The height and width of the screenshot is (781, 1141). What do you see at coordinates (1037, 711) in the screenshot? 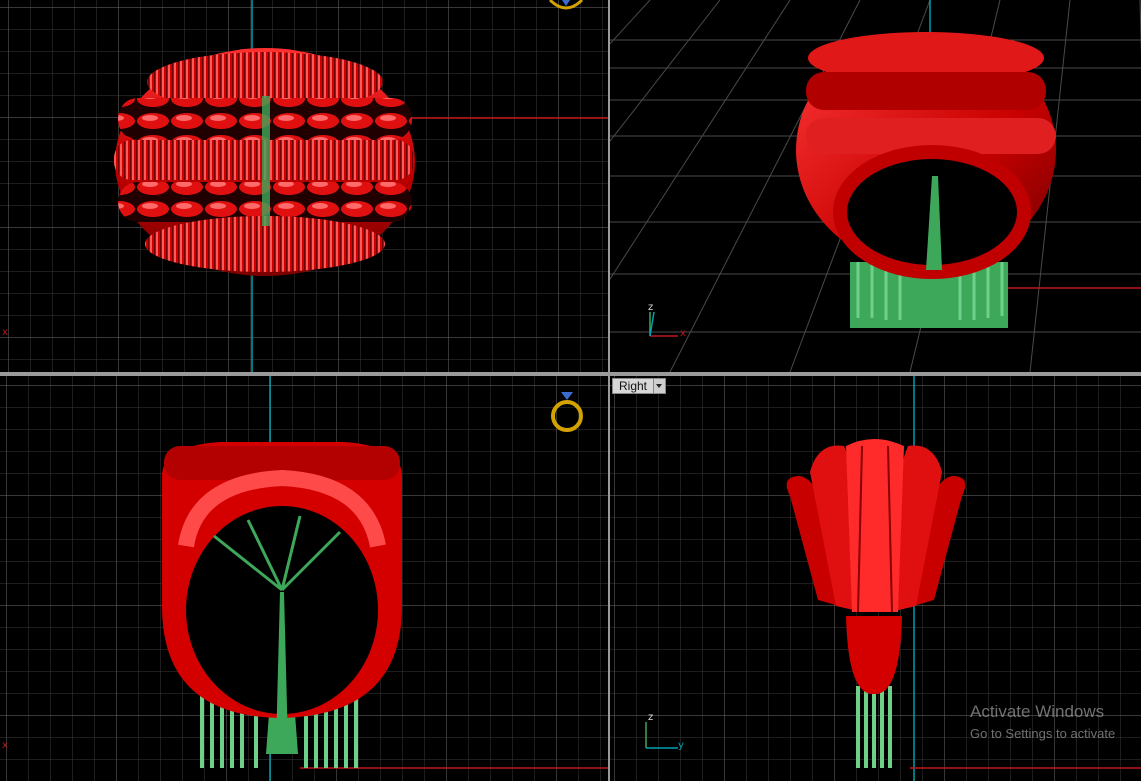
I see `activate-windows-title: Activate Windows` at bounding box center [1037, 711].